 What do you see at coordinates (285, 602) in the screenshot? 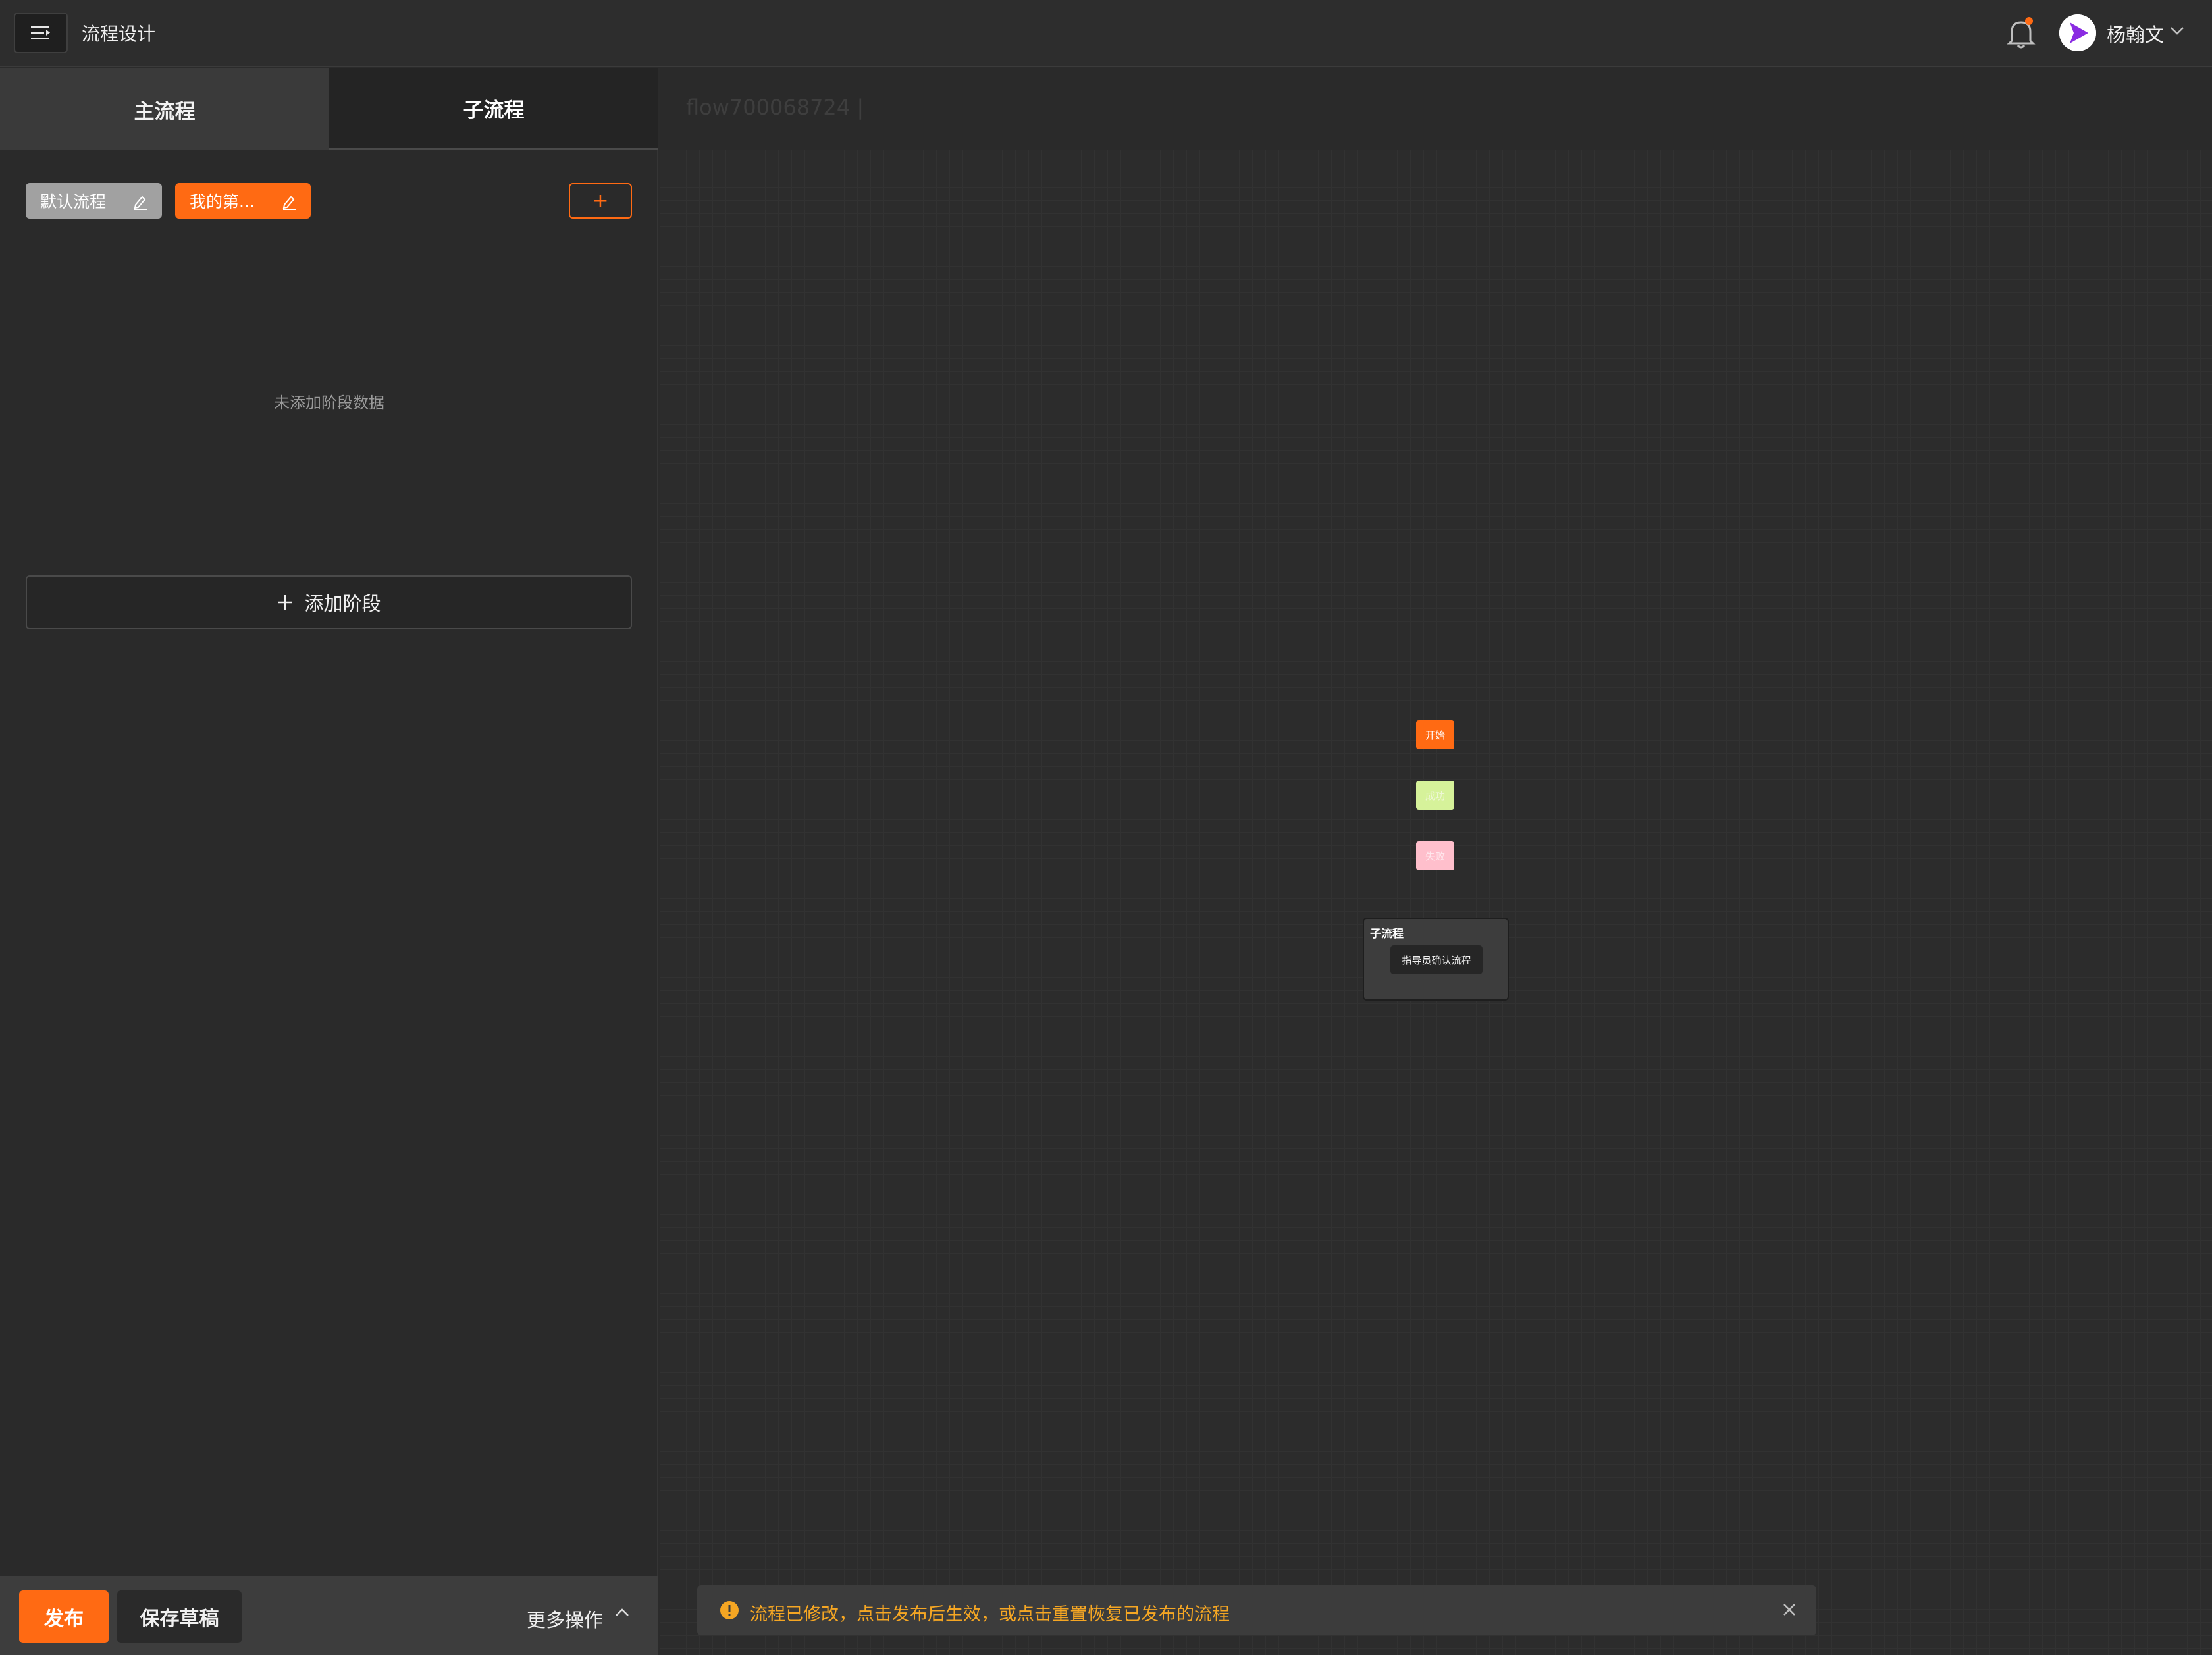
I see `plus-icon` at bounding box center [285, 602].